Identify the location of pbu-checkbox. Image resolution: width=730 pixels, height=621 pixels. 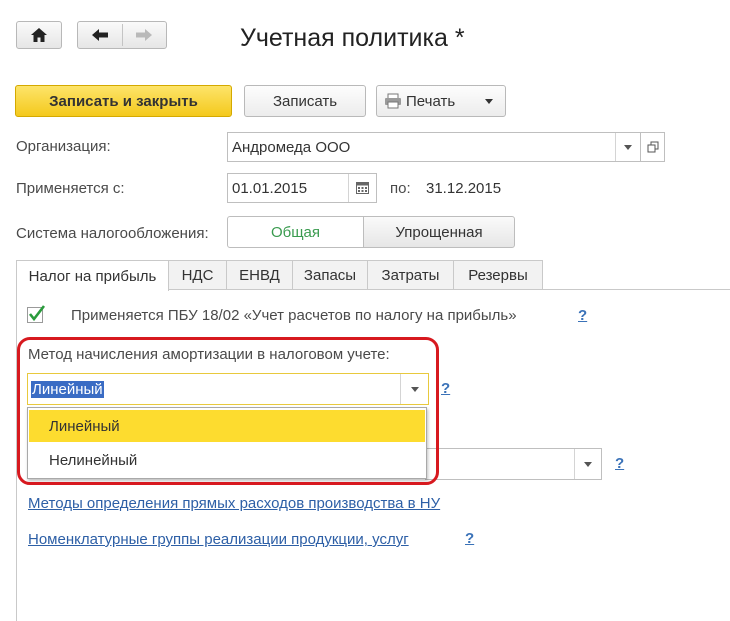
(36, 314).